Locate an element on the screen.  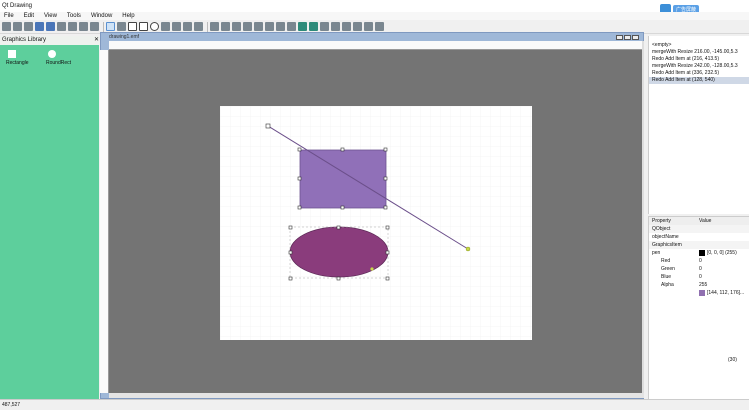
undo-item-selected: Redo Add Item at (128, 540) is located at coordinates (699, 80).